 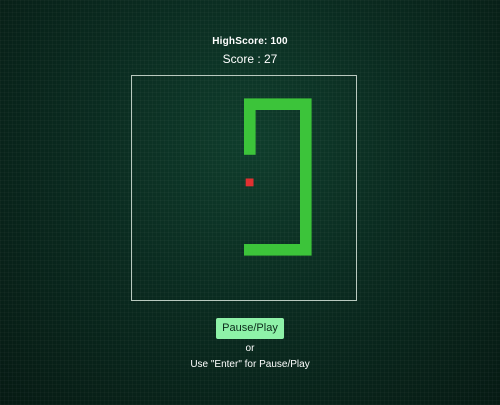 I want to click on keyboard-hint: Use "Enter" for Pause/Play, so click(x=250, y=364).